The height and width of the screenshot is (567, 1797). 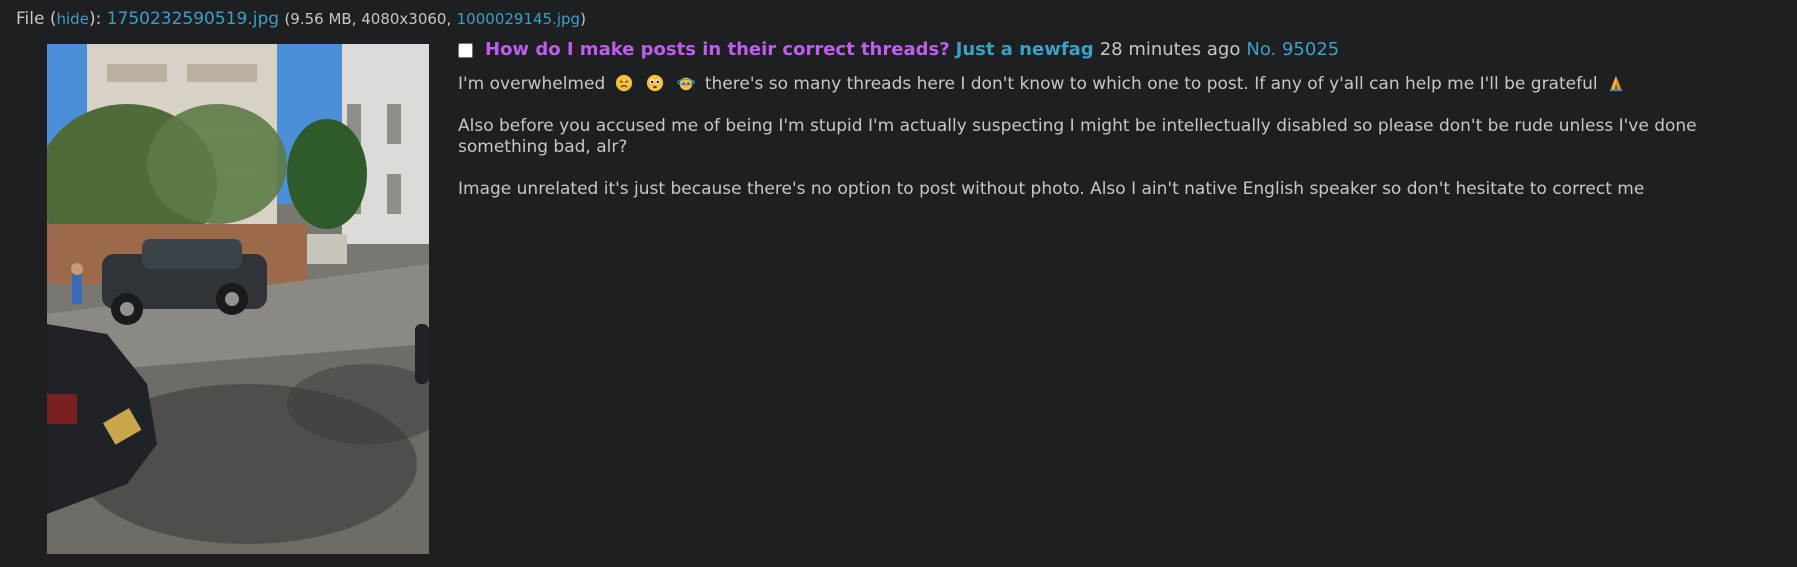 What do you see at coordinates (95, 19) in the screenshot?
I see `paren-close: ):` at bounding box center [95, 19].